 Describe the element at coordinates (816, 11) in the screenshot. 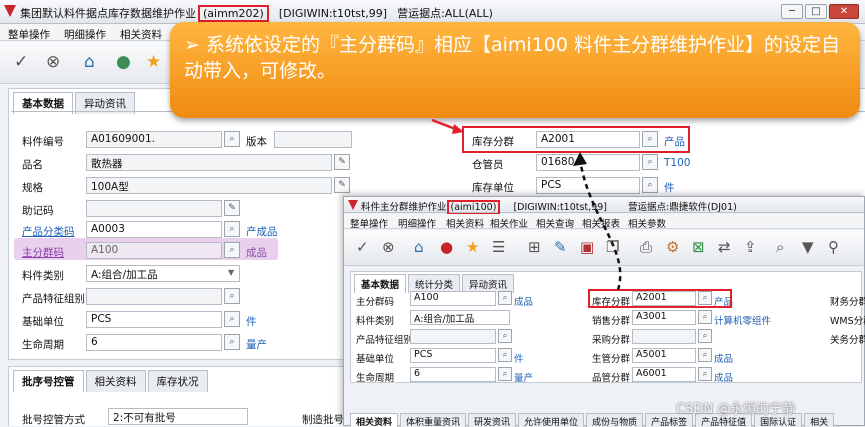

I see `maximize-button: □` at that location.